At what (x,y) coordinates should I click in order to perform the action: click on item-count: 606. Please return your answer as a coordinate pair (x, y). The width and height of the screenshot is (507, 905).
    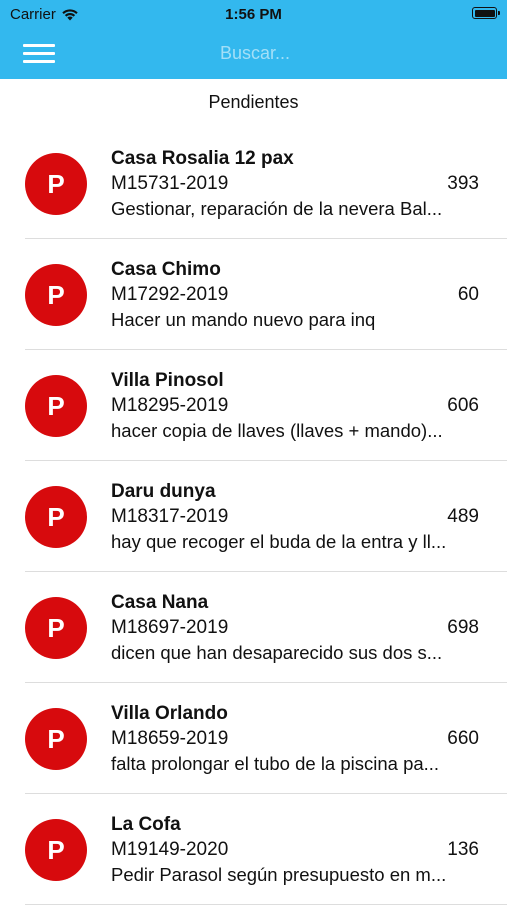
    Looking at the image, I should click on (463, 405).